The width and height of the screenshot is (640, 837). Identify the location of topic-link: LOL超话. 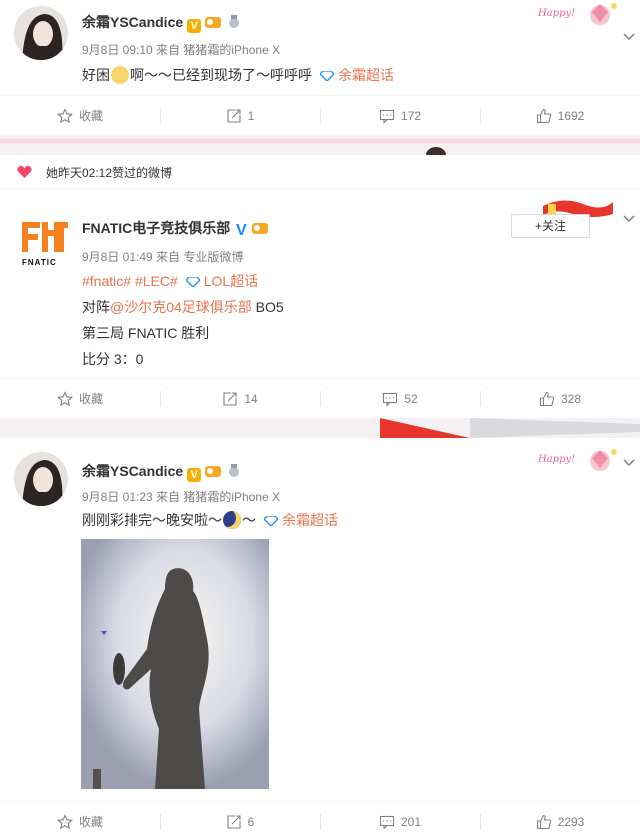
(231, 281).